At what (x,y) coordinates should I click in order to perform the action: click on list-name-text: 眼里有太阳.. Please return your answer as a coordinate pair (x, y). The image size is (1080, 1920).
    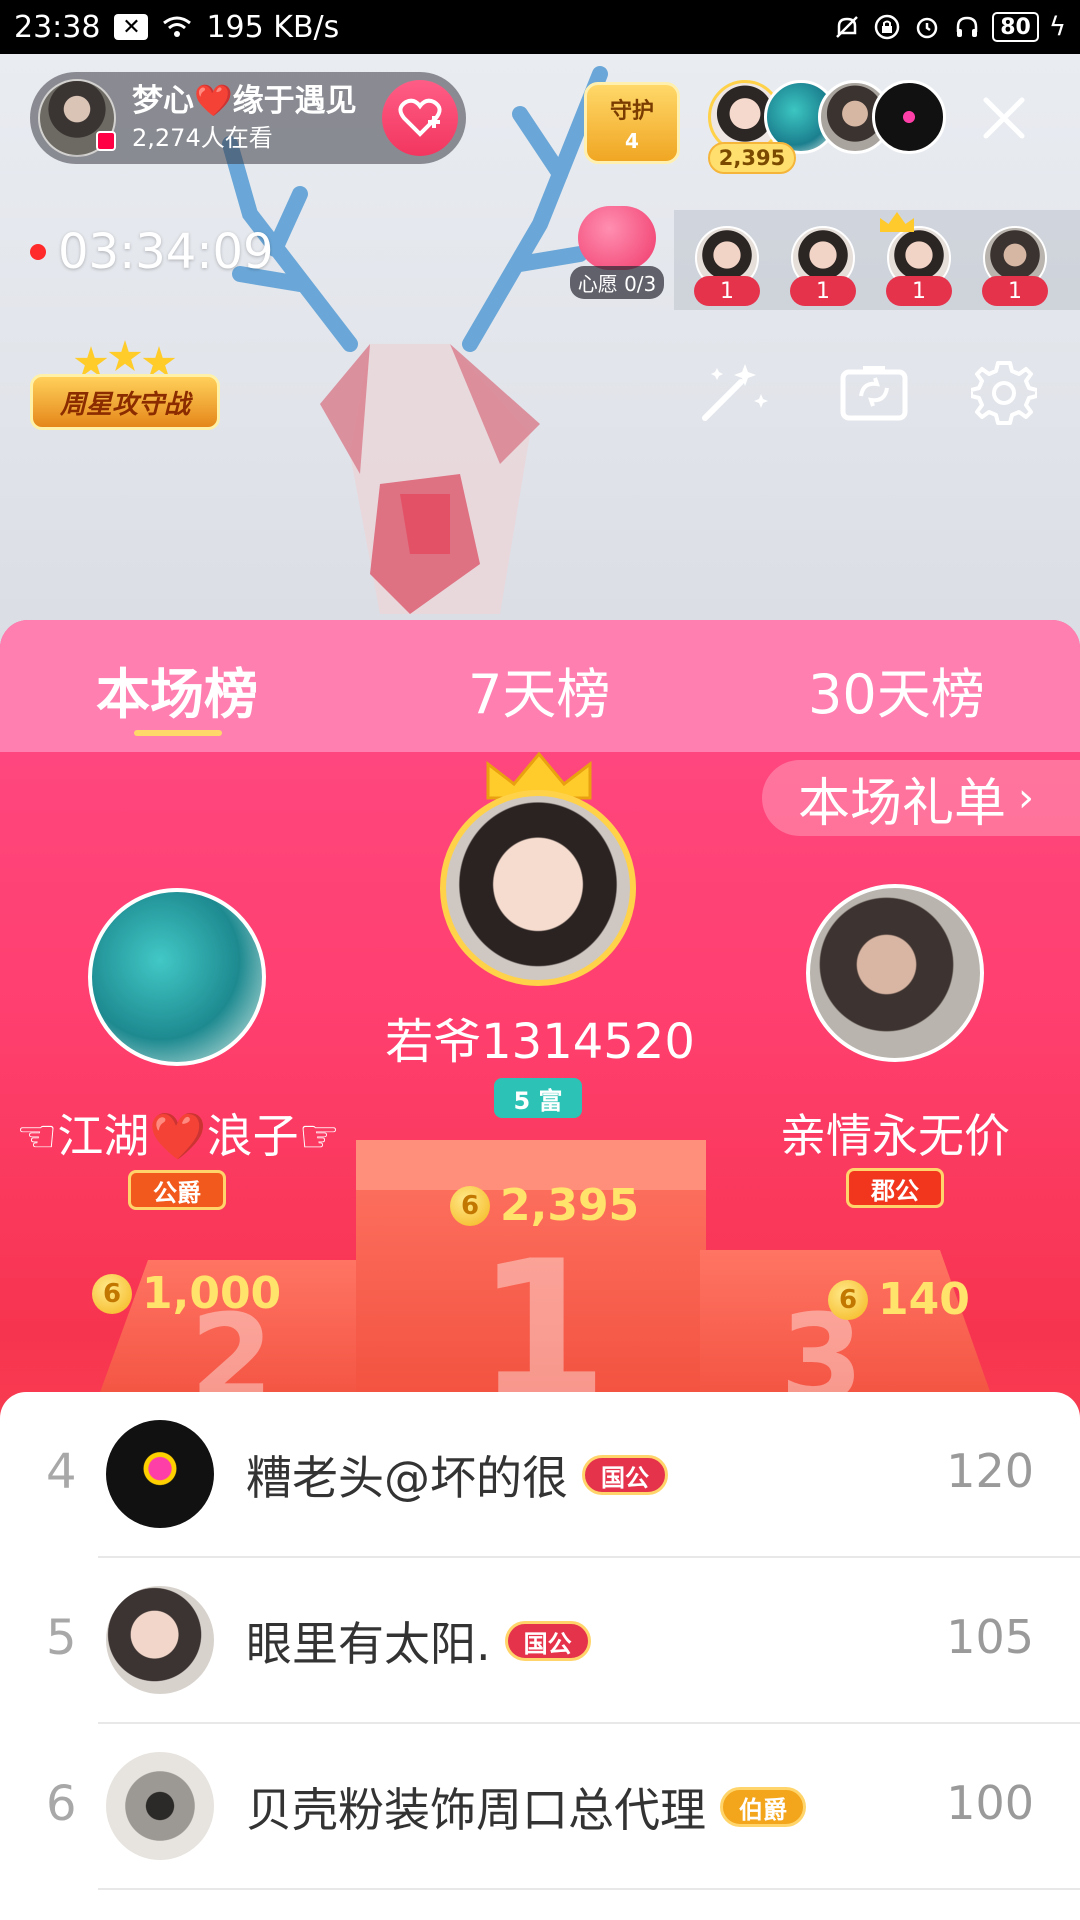
    Looking at the image, I should click on (368, 1644).